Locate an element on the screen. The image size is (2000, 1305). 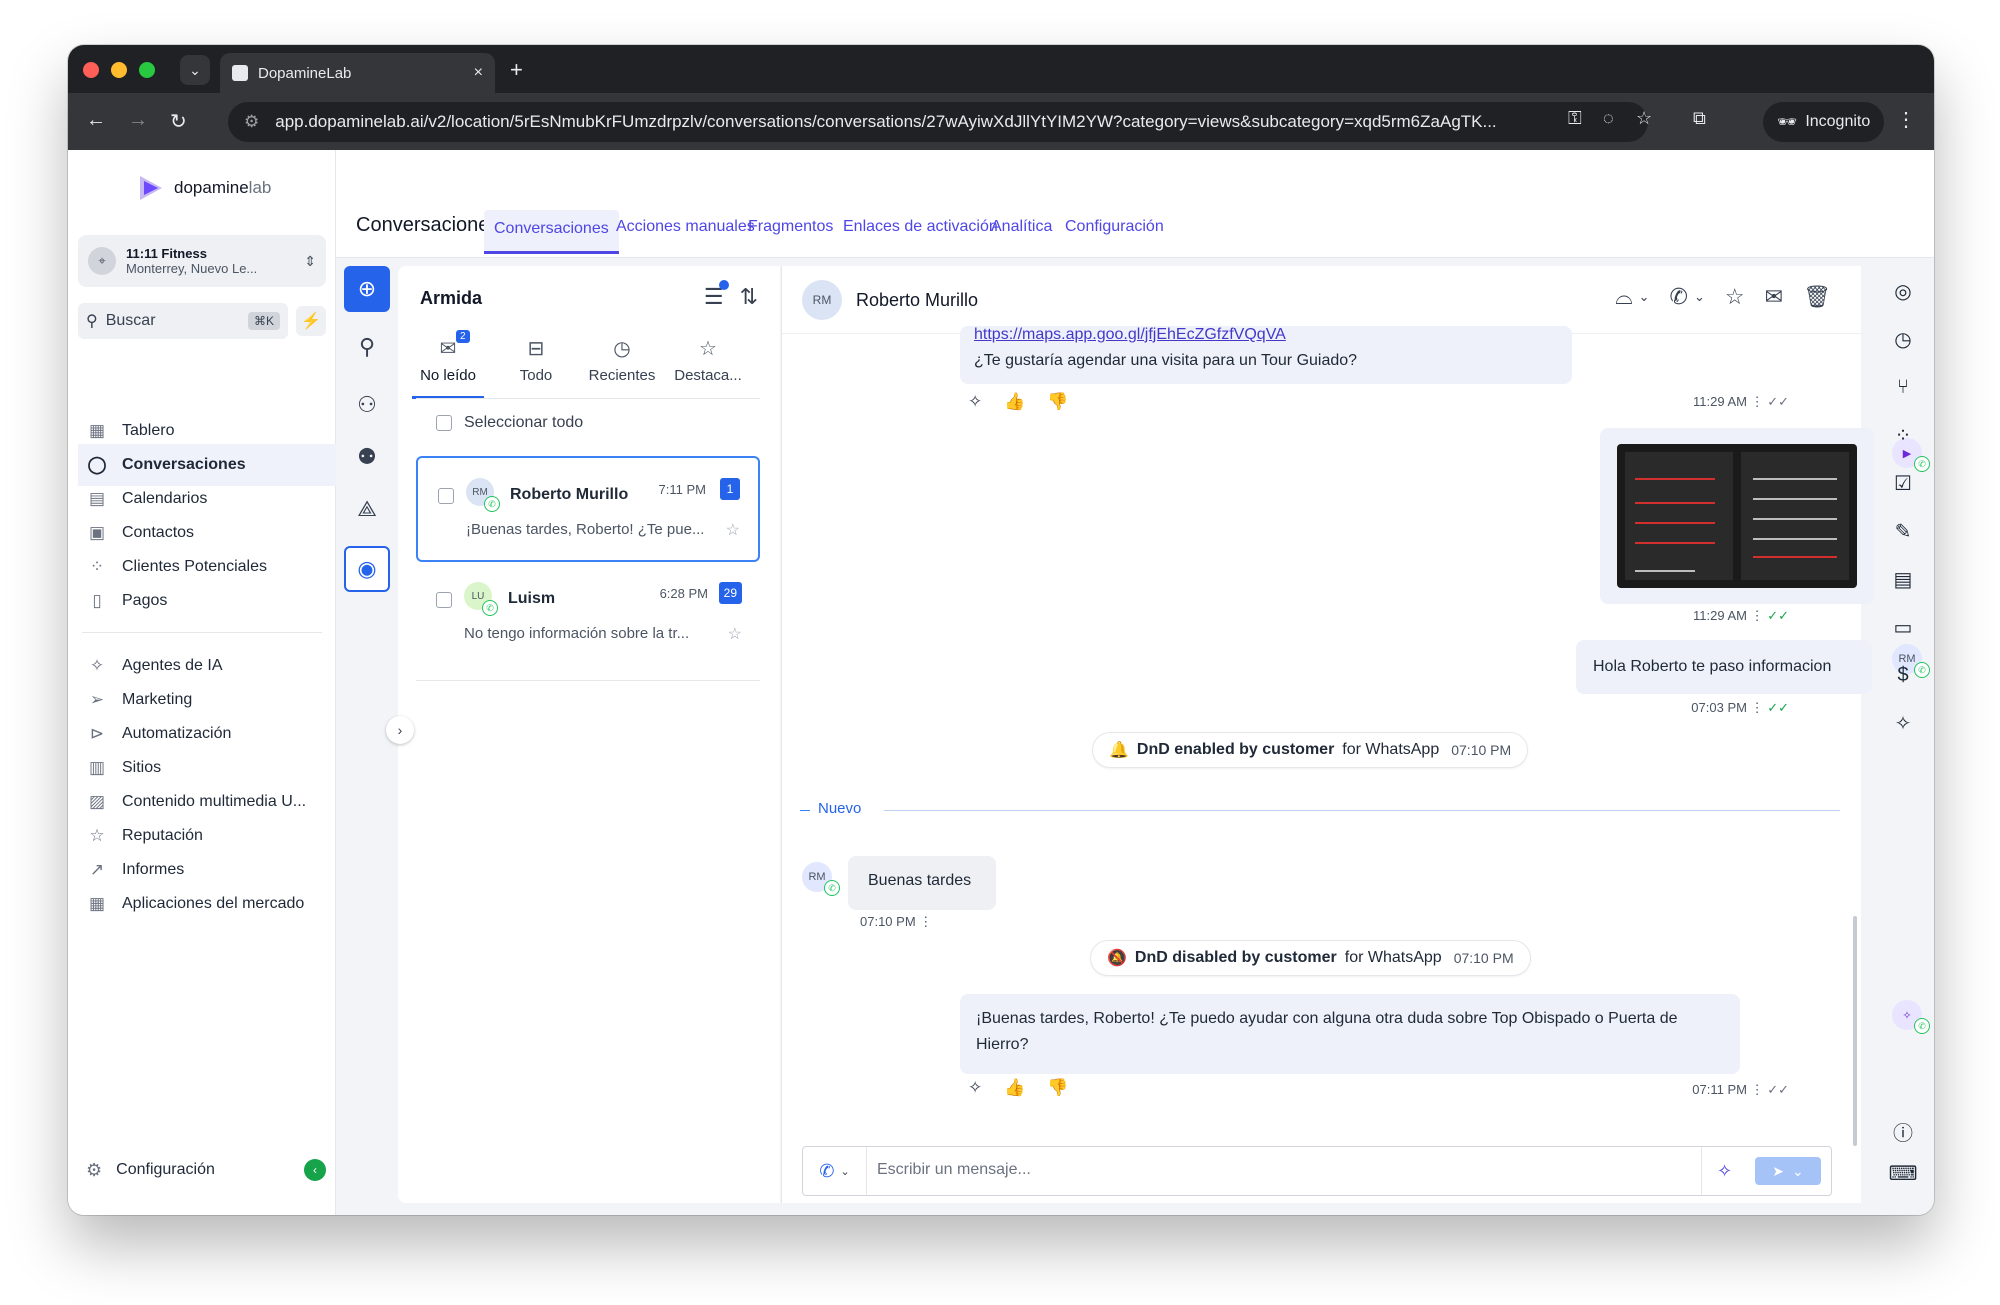
inbox-view-icon: ◉ is located at coordinates (367, 568).